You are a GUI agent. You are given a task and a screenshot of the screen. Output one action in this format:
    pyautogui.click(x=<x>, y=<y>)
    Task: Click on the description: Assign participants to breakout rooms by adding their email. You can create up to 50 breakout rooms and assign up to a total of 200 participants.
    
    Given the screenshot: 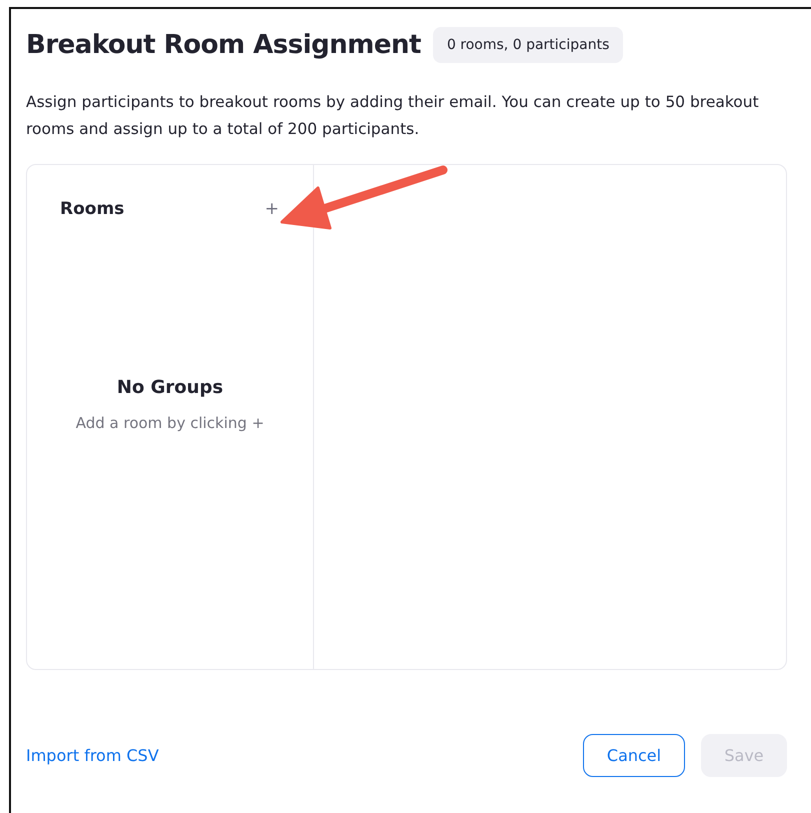 What is the action you would take?
    pyautogui.click(x=393, y=116)
    